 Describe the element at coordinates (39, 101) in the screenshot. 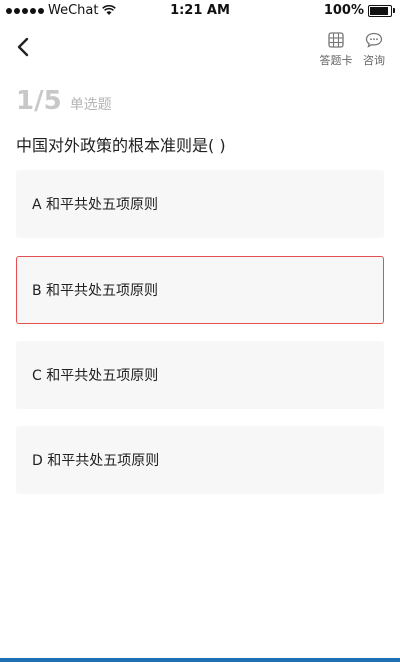

I see `progress-counter: 1/5` at that location.